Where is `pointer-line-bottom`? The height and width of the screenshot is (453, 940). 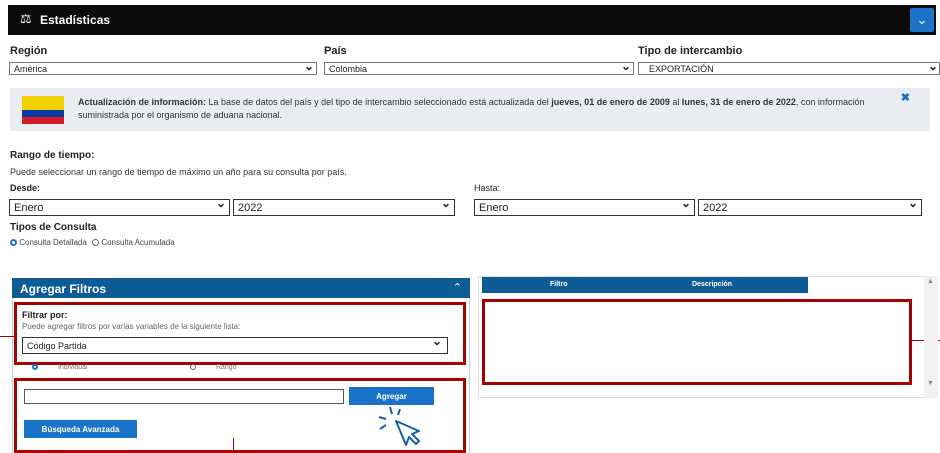 pointer-line-bottom is located at coordinates (233, 445).